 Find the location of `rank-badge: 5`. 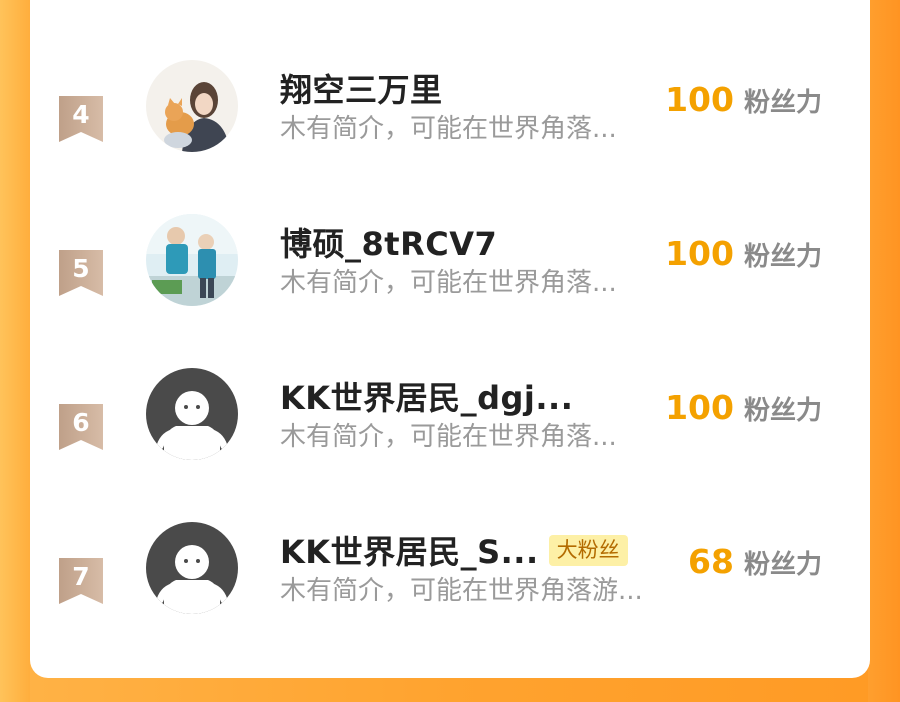

rank-badge: 5 is located at coordinates (81, 273).